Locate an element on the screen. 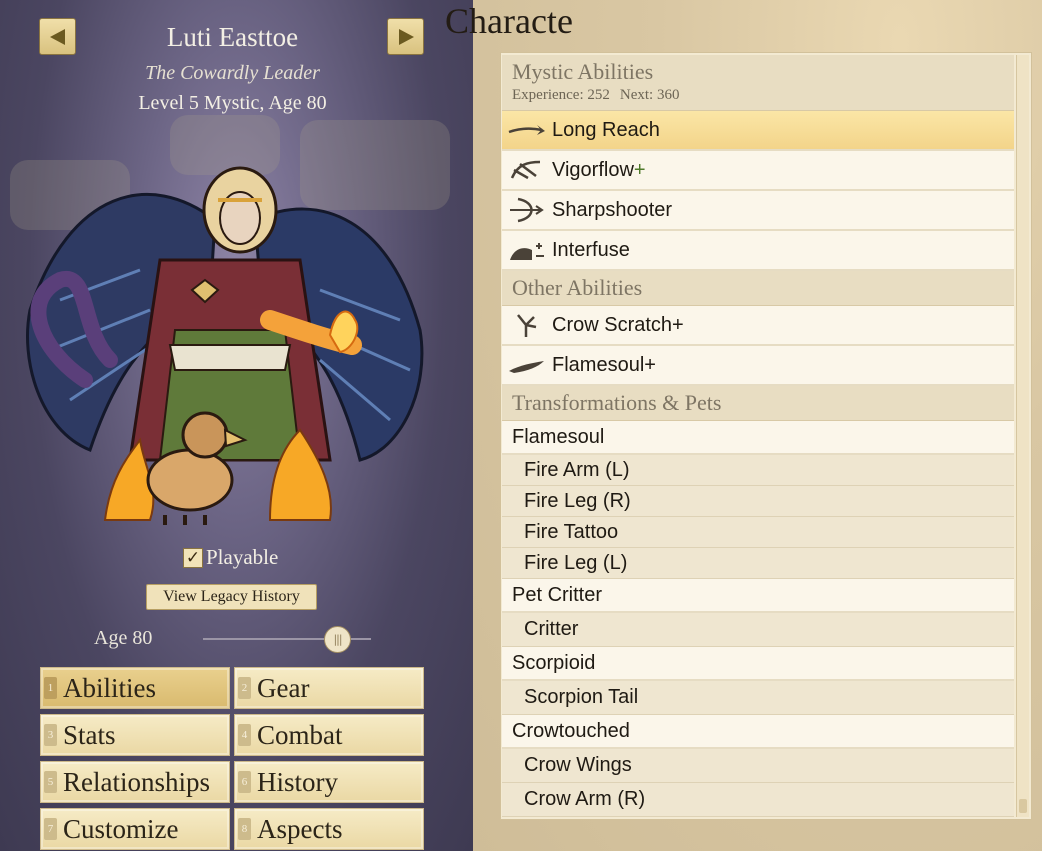  ability-name: Interfuse is located at coordinates (591, 249).